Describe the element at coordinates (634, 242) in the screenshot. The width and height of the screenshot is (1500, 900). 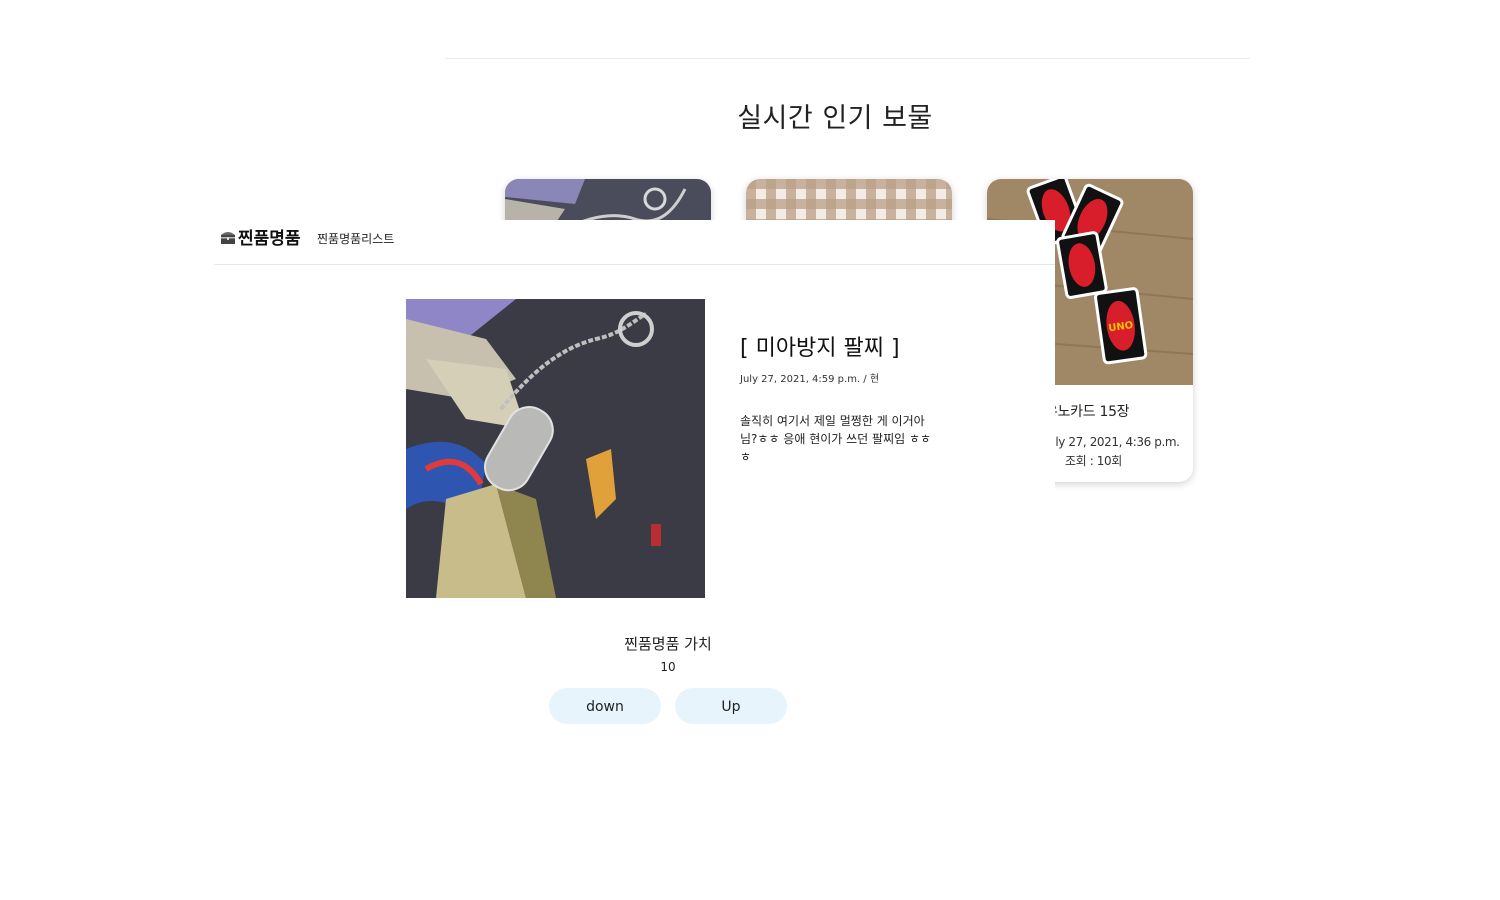
I see `navbar: 찐품명품 찐품명품리스트` at that location.